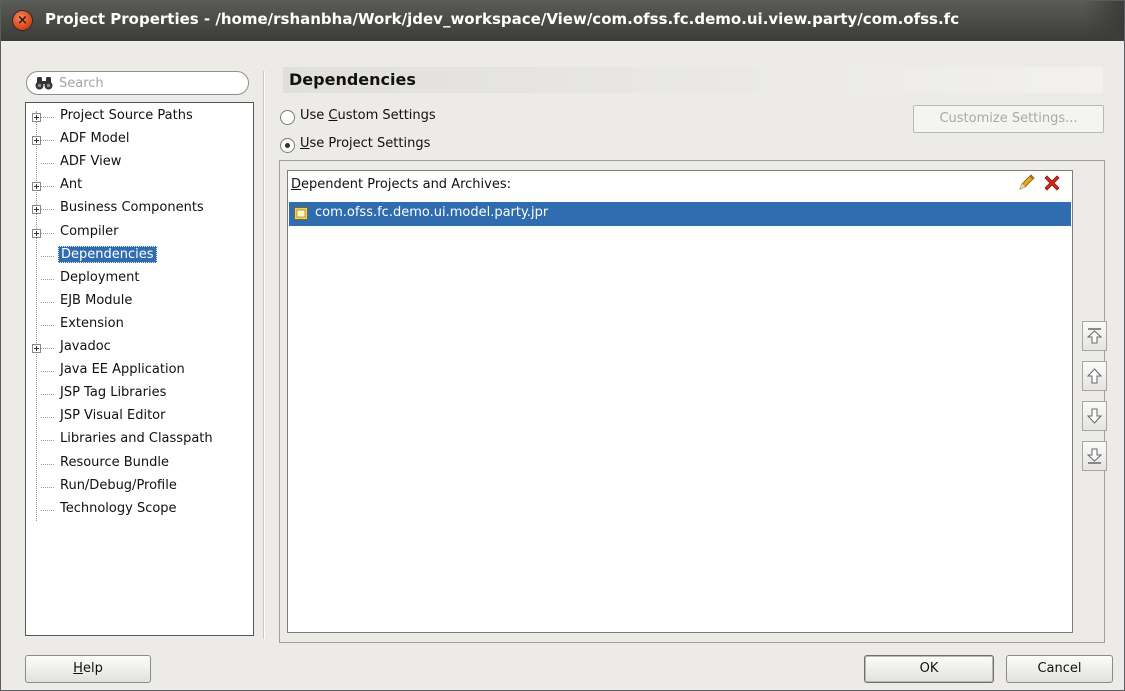 This screenshot has height=691, width=1125. I want to click on tree-item-label: Business Components, so click(132, 208).